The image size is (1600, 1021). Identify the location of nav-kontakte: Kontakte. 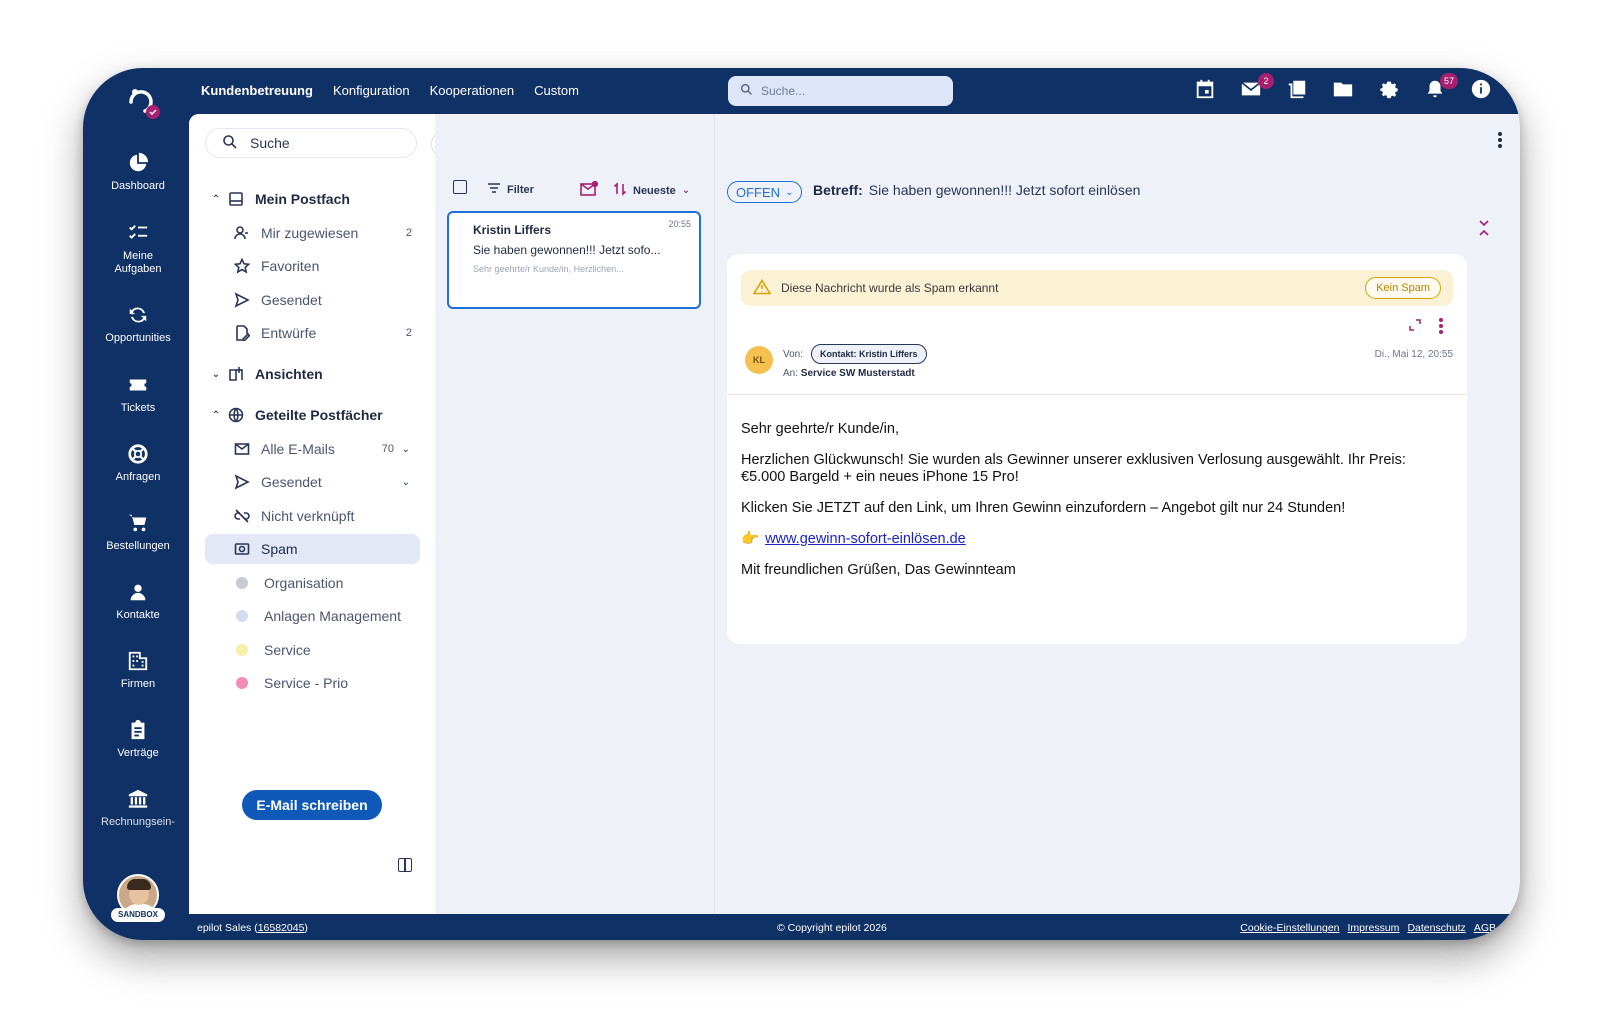
(138, 601).